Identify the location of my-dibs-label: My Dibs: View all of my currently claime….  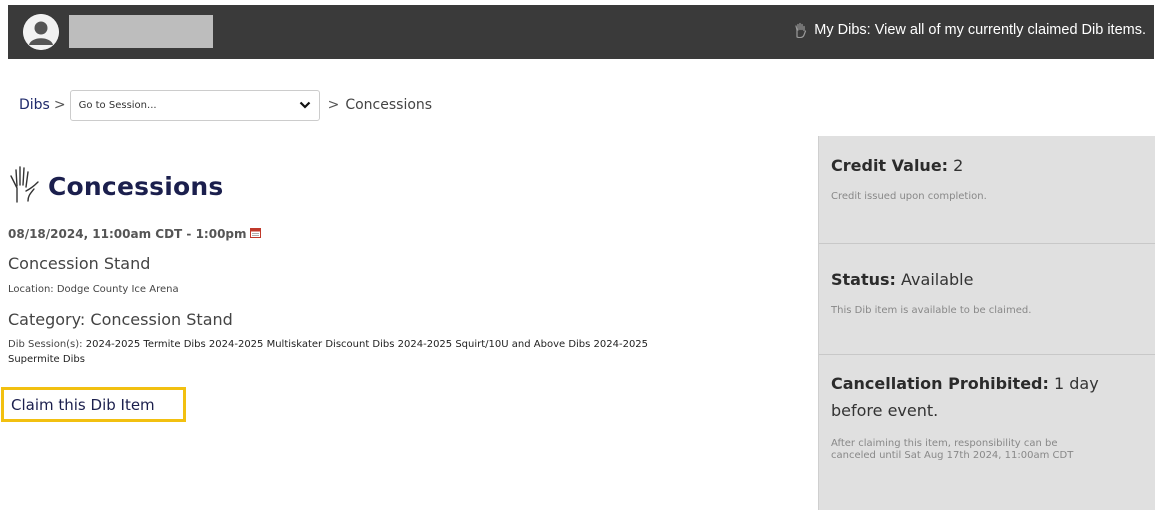
(980, 30).